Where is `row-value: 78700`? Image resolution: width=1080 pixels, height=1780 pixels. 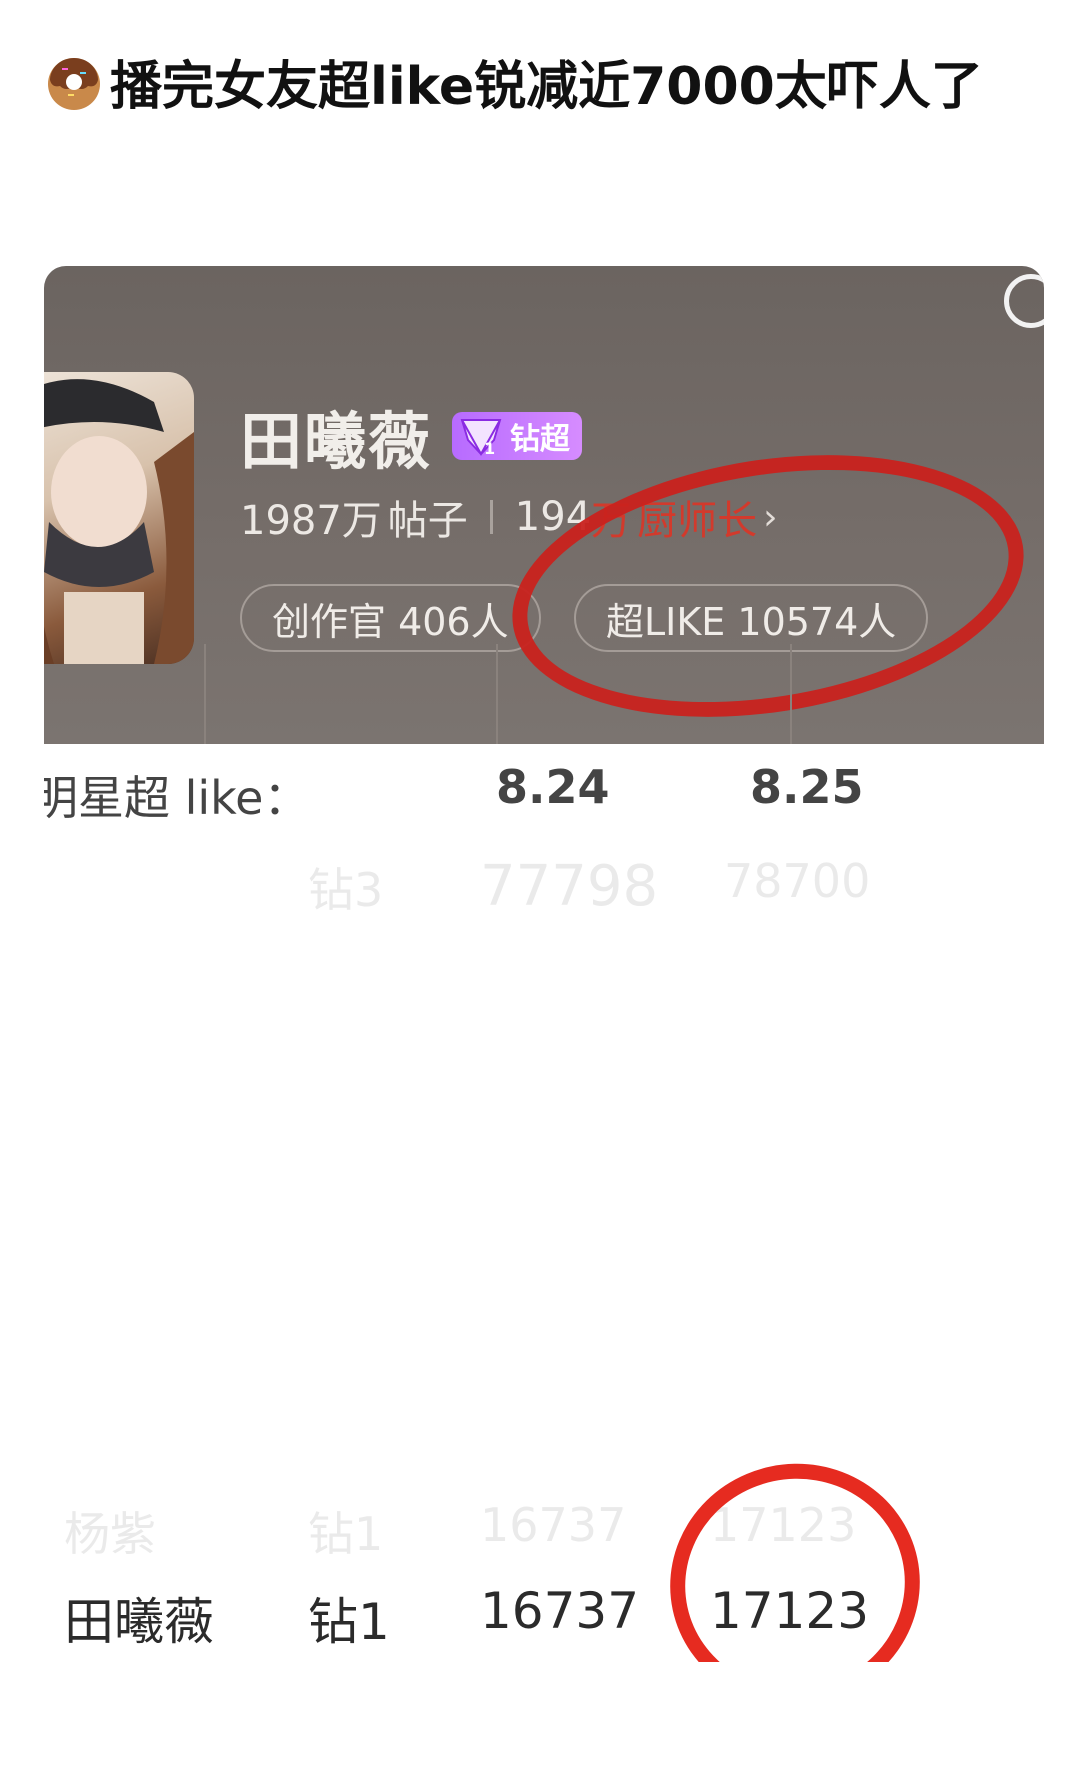 row-value: 78700 is located at coordinates (797, 881).